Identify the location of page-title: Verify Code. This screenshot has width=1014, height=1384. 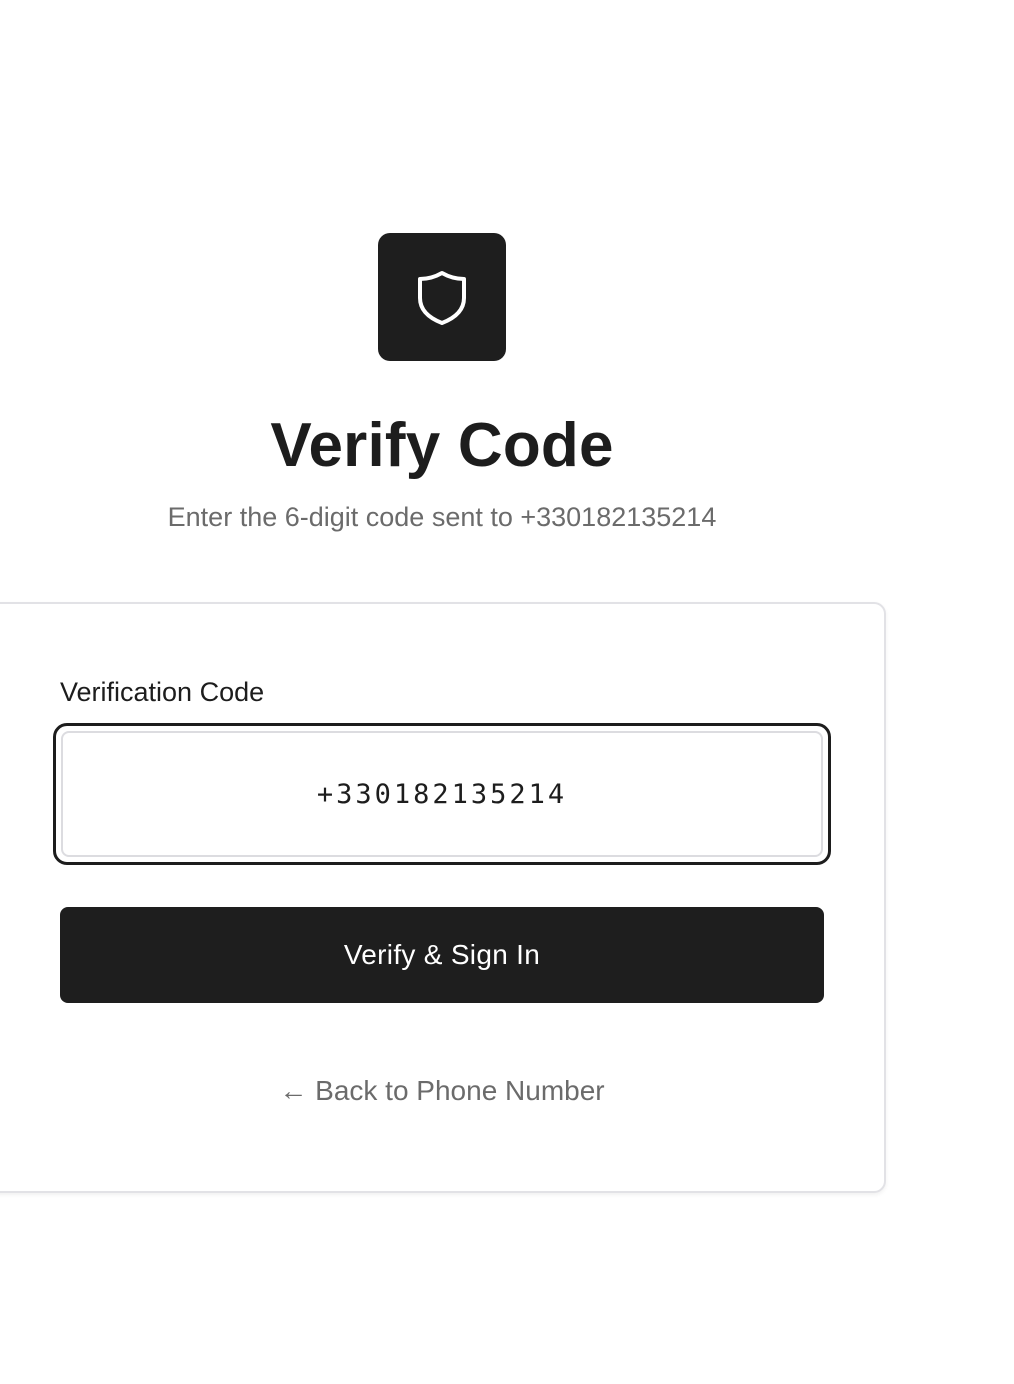
(442, 445).